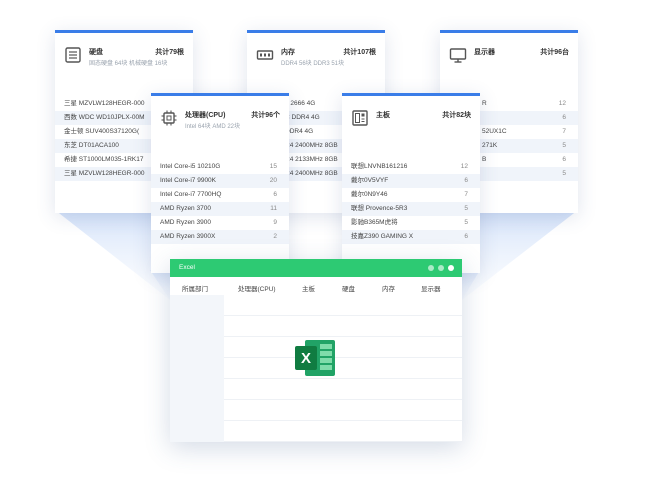 This screenshot has width=650, height=485. What do you see at coordinates (458, 55) in the screenshot?
I see `monitor-icon` at bounding box center [458, 55].